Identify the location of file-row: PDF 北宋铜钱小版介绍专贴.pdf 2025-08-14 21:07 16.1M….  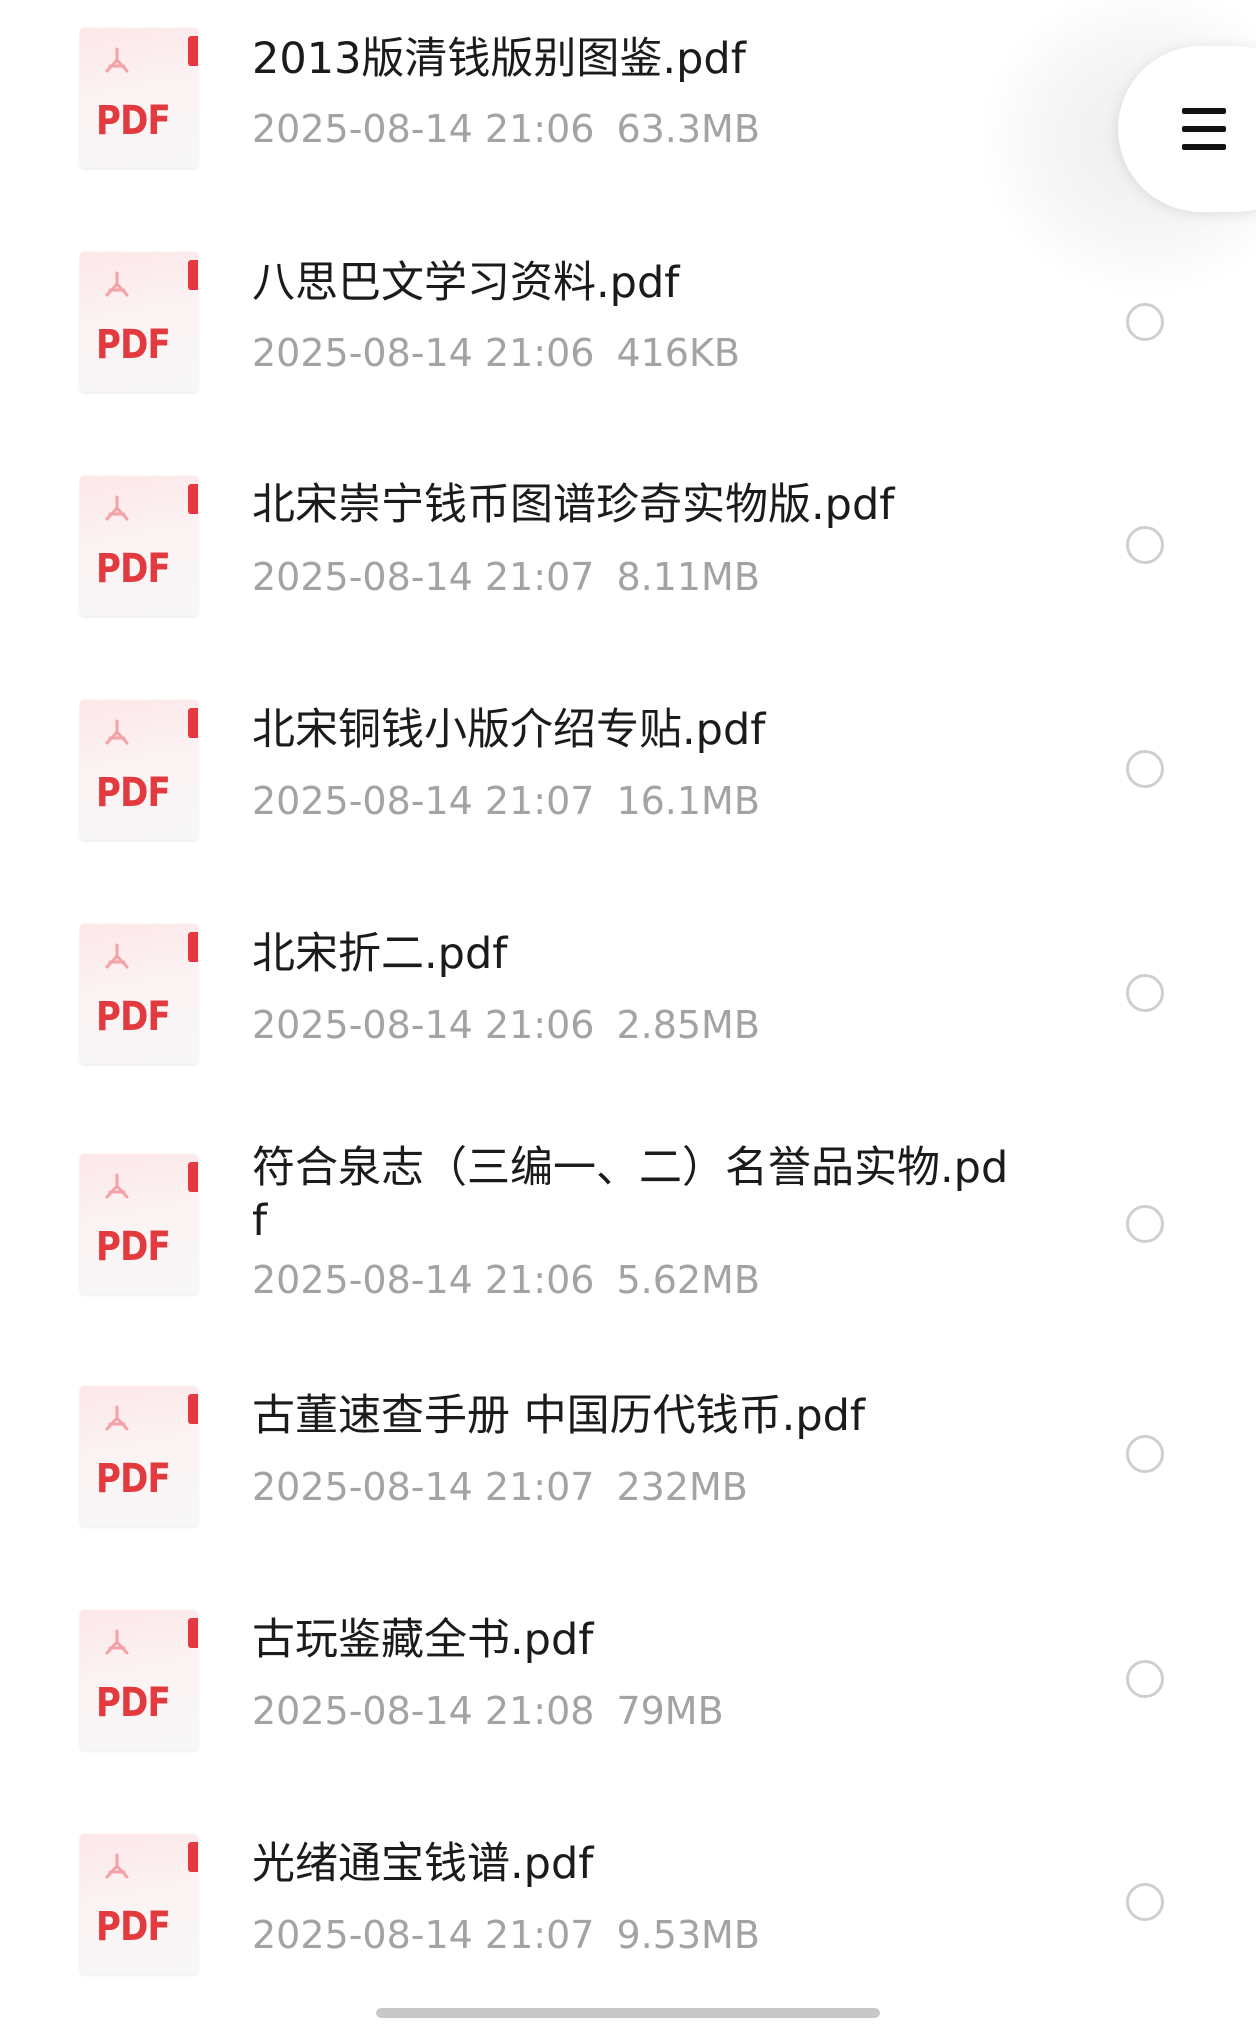
(628, 760).